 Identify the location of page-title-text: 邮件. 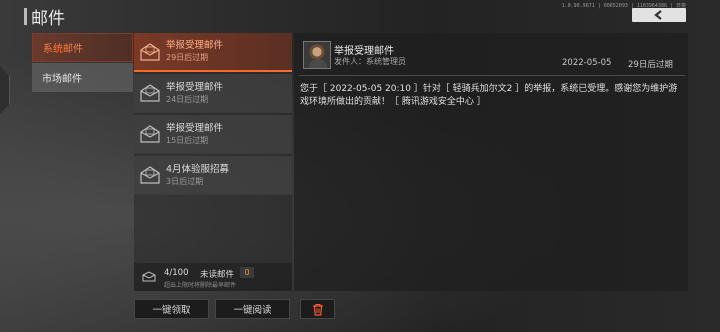
(48, 19).